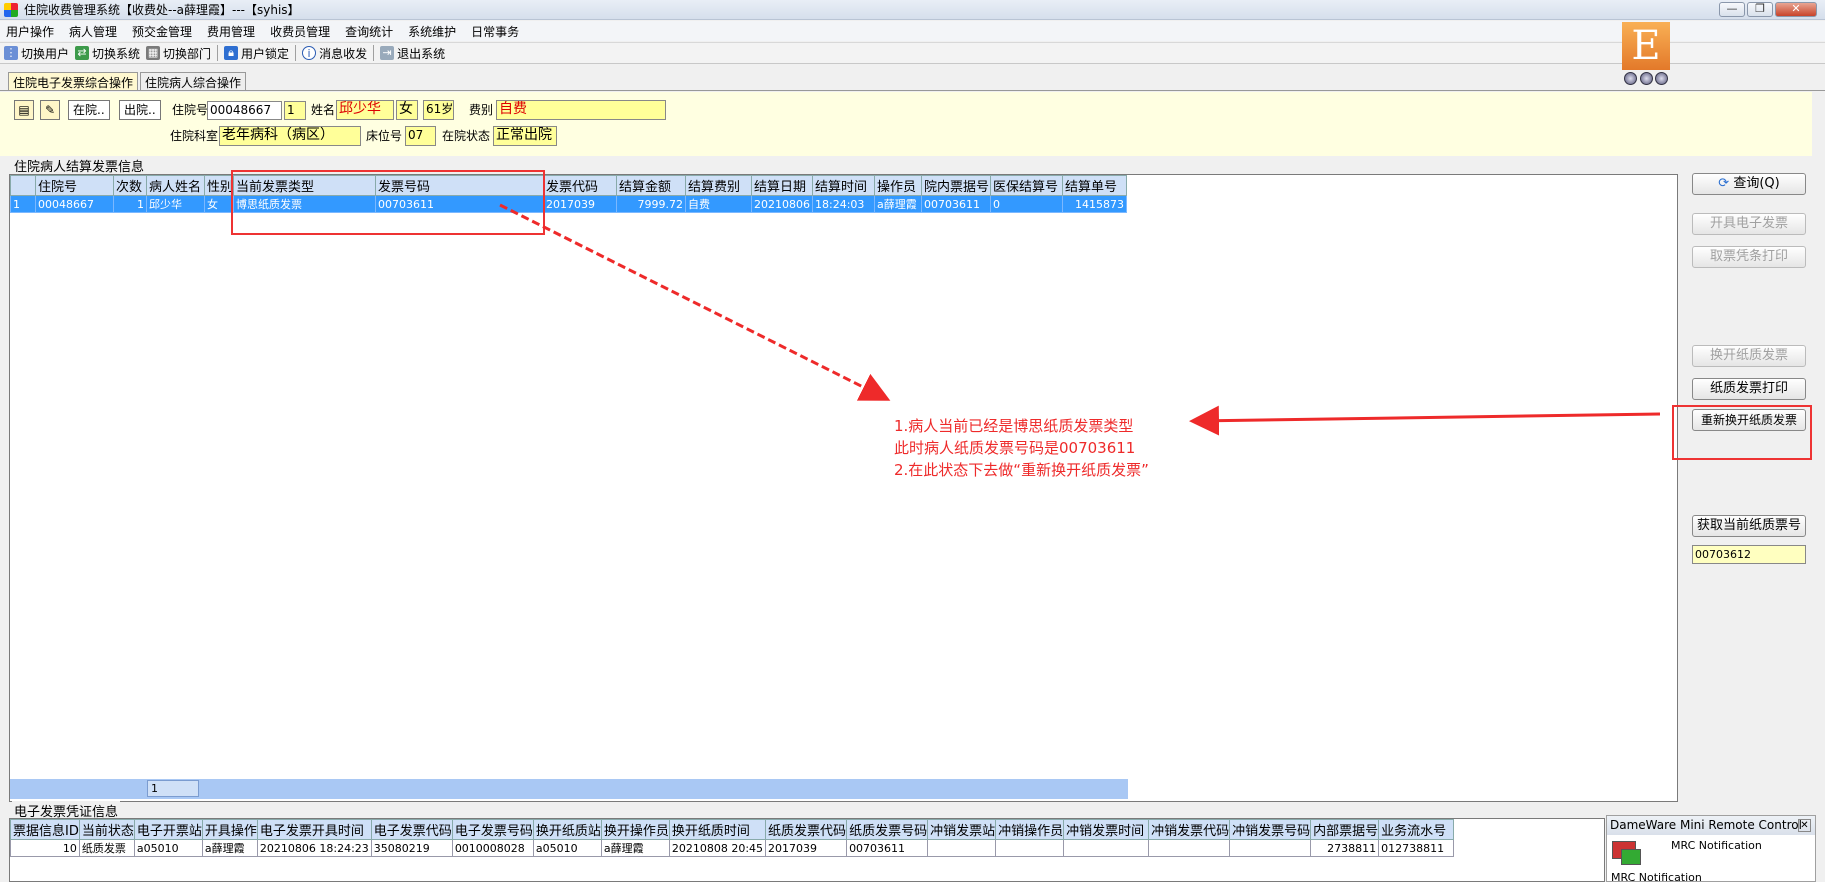 The width and height of the screenshot is (1825, 882). What do you see at coordinates (1014, 426) in the screenshot?
I see `annotation-line: 1.病人当前已经是博思纸质发票类型` at bounding box center [1014, 426].